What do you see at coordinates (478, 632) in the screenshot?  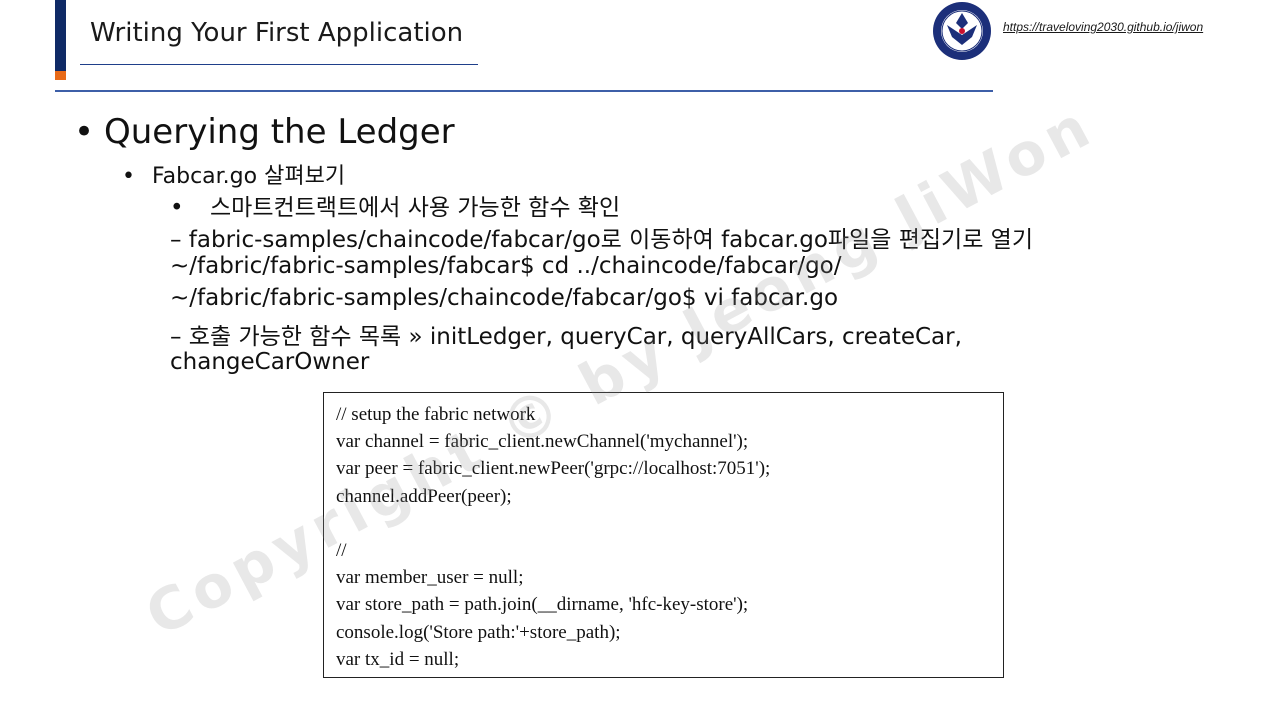 I see `code-line: console.log('Store path:'+store_path);` at bounding box center [478, 632].